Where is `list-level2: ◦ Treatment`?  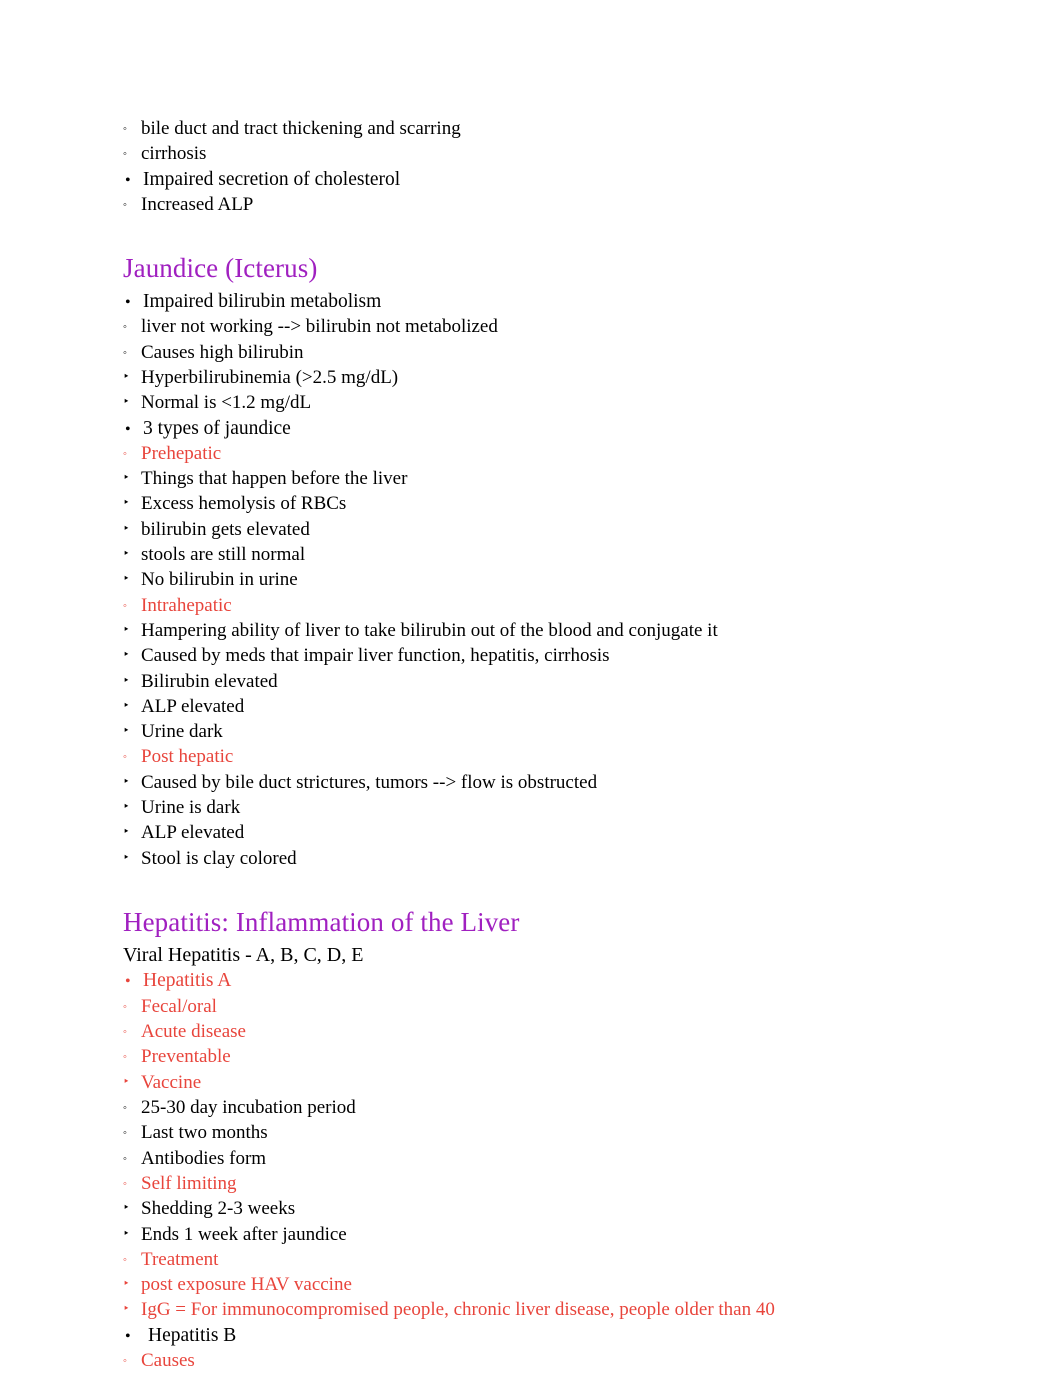 list-level2: ◦ Treatment is located at coordinates (533, 1261).